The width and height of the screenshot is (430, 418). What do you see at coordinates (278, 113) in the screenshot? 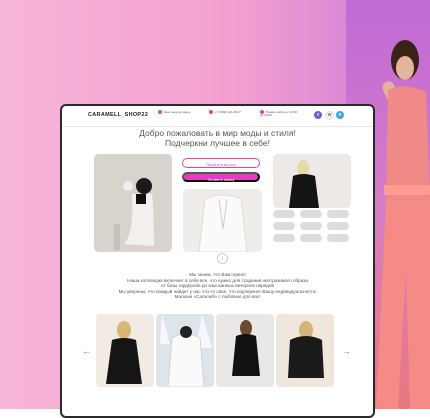
I see `header-hours: Режим работы с 10:00 до 20:00` at bounding box center [278, 113].